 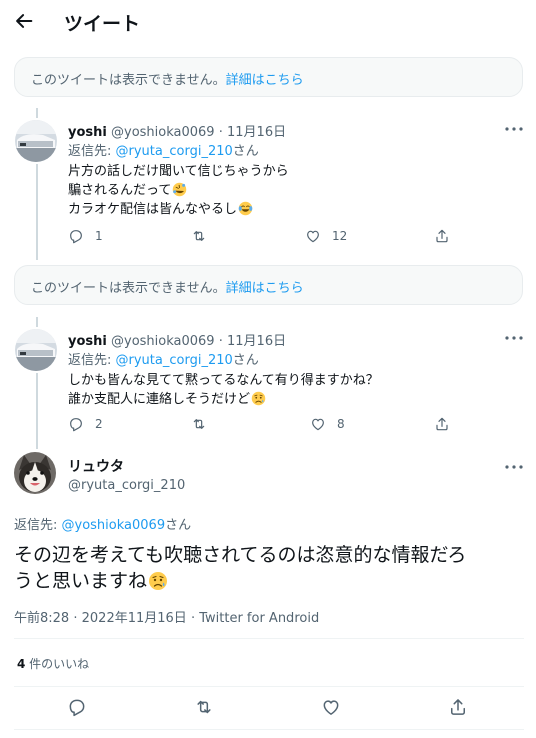 What do you see at coordinates (223, 380) in the screenshot?
I see `tweet-text-line: しかも皆んな見てて黙ってるなんて有り得ますかね？` at bounding box center [223, 380].